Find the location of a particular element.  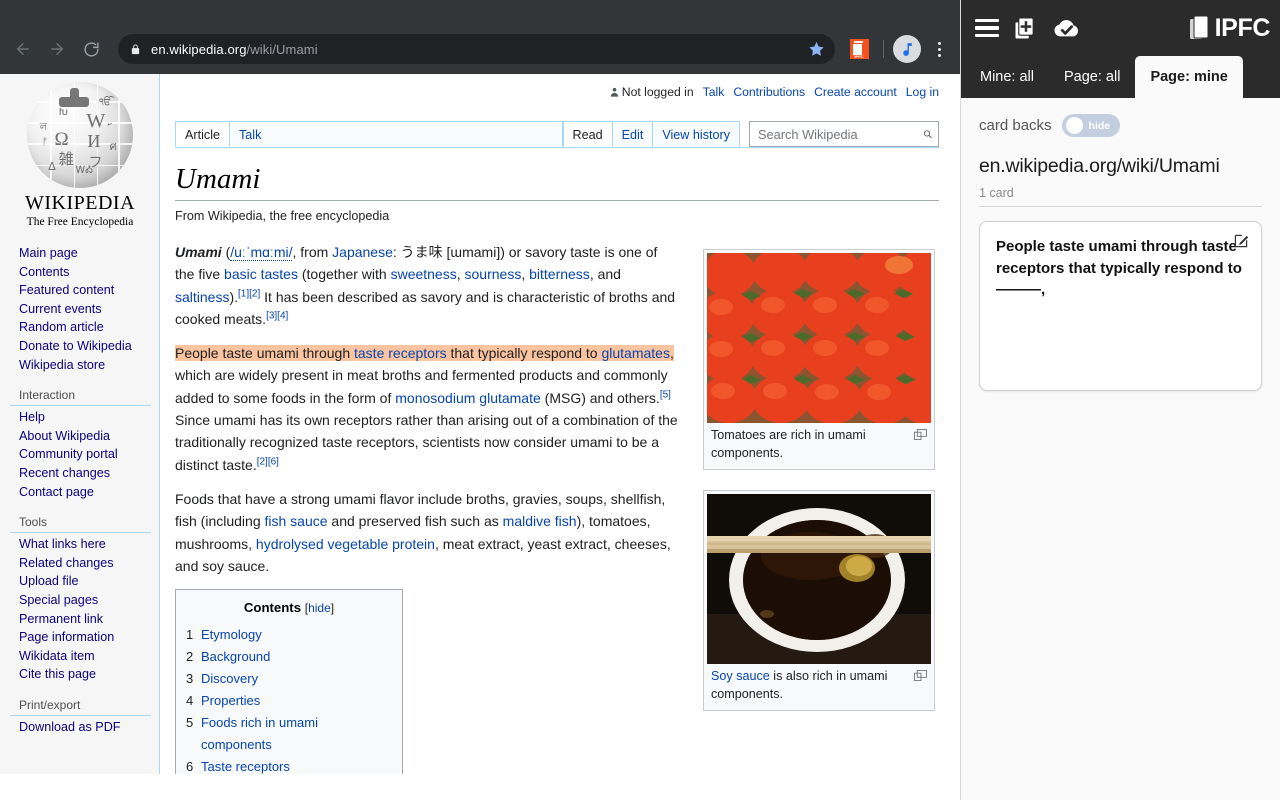

link-glutamates: glutamates is located at coordinates (635, 353).